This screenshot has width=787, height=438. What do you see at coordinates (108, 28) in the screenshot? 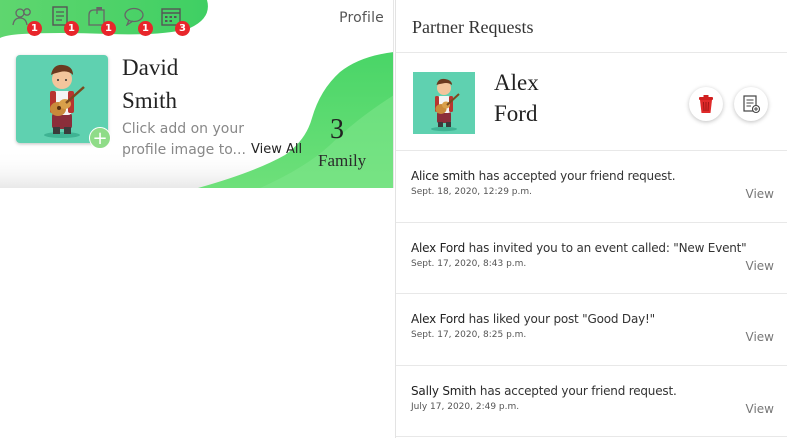
I see `mailbox-badge: 1` at bounding box center [108, 28].